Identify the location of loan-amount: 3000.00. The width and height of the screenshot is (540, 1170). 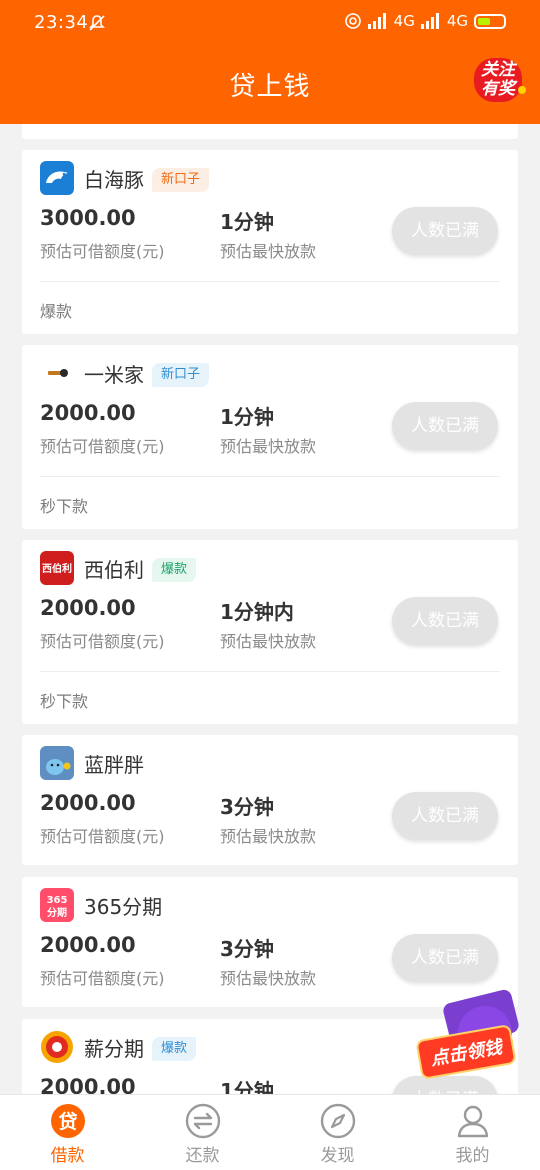
(88, 218).